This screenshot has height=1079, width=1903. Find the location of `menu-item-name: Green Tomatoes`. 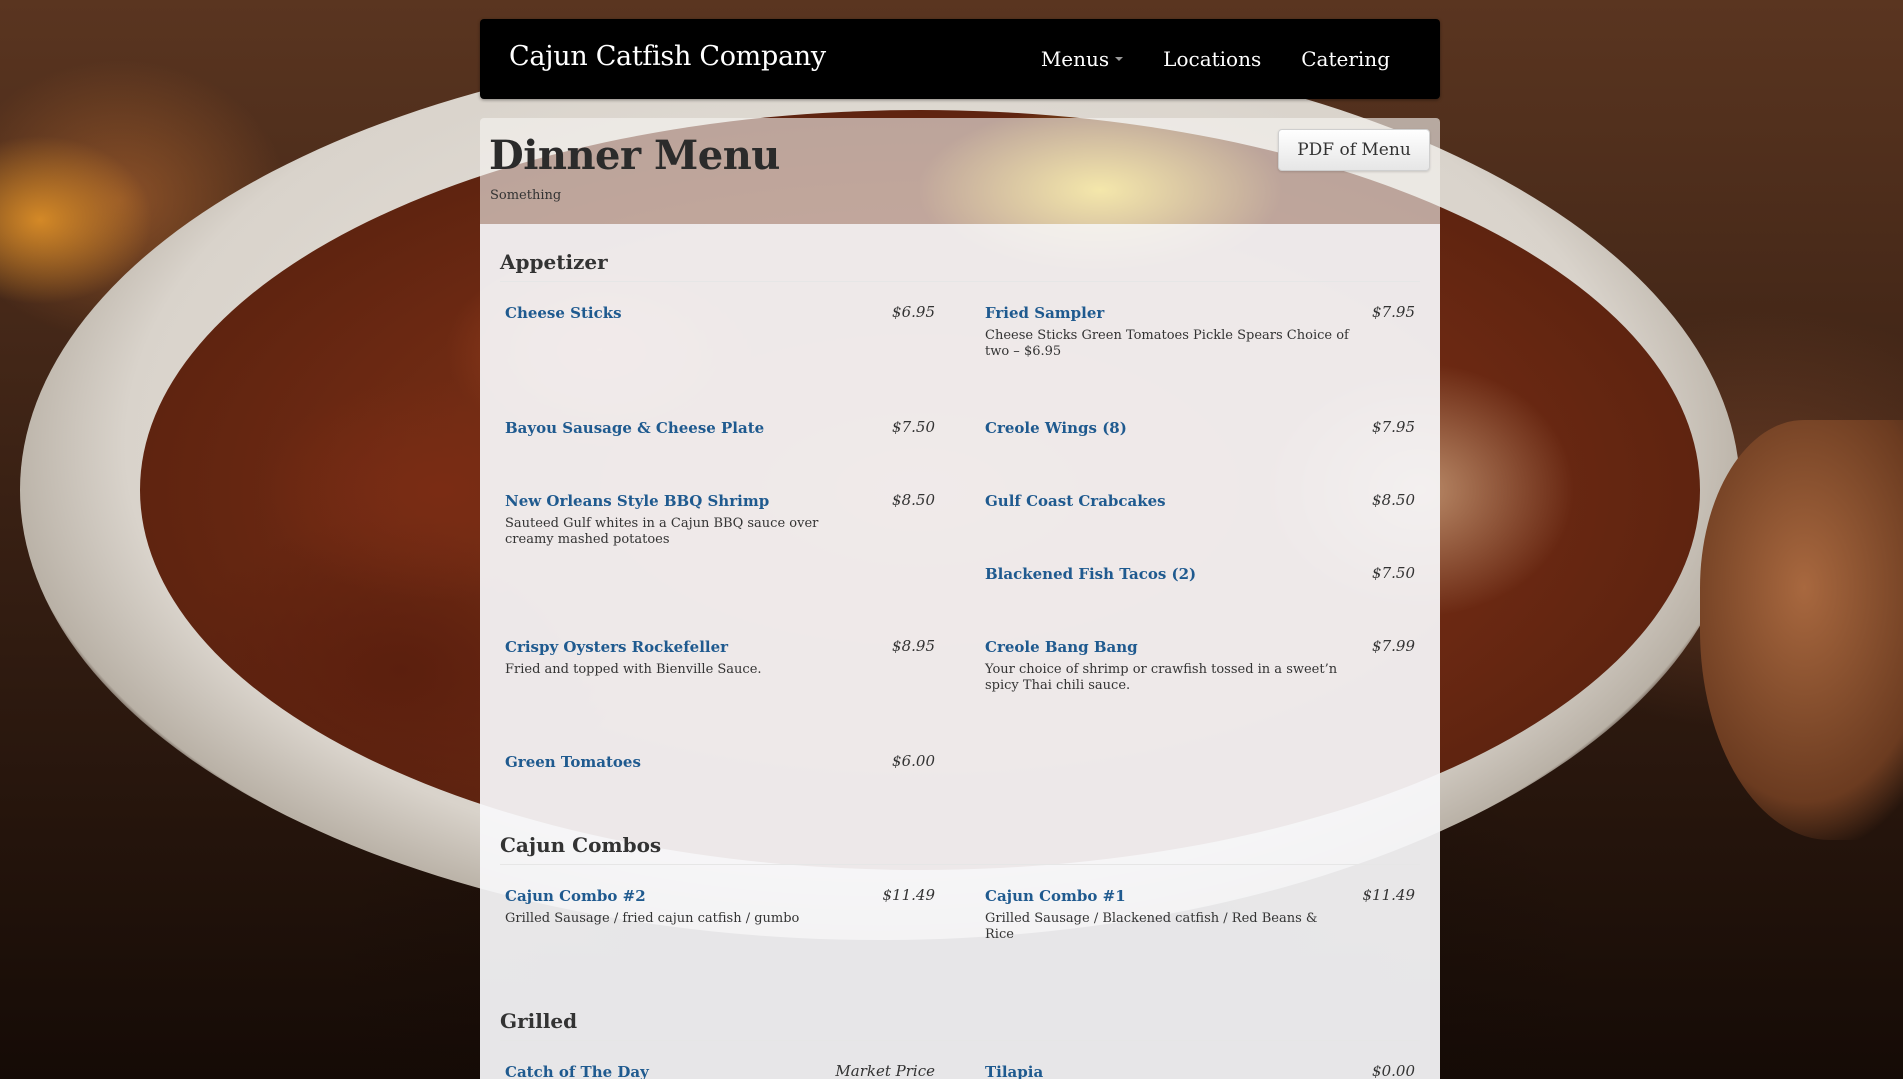

menu-item-name: Green Tomatoes is located at coordinates (573, 762).